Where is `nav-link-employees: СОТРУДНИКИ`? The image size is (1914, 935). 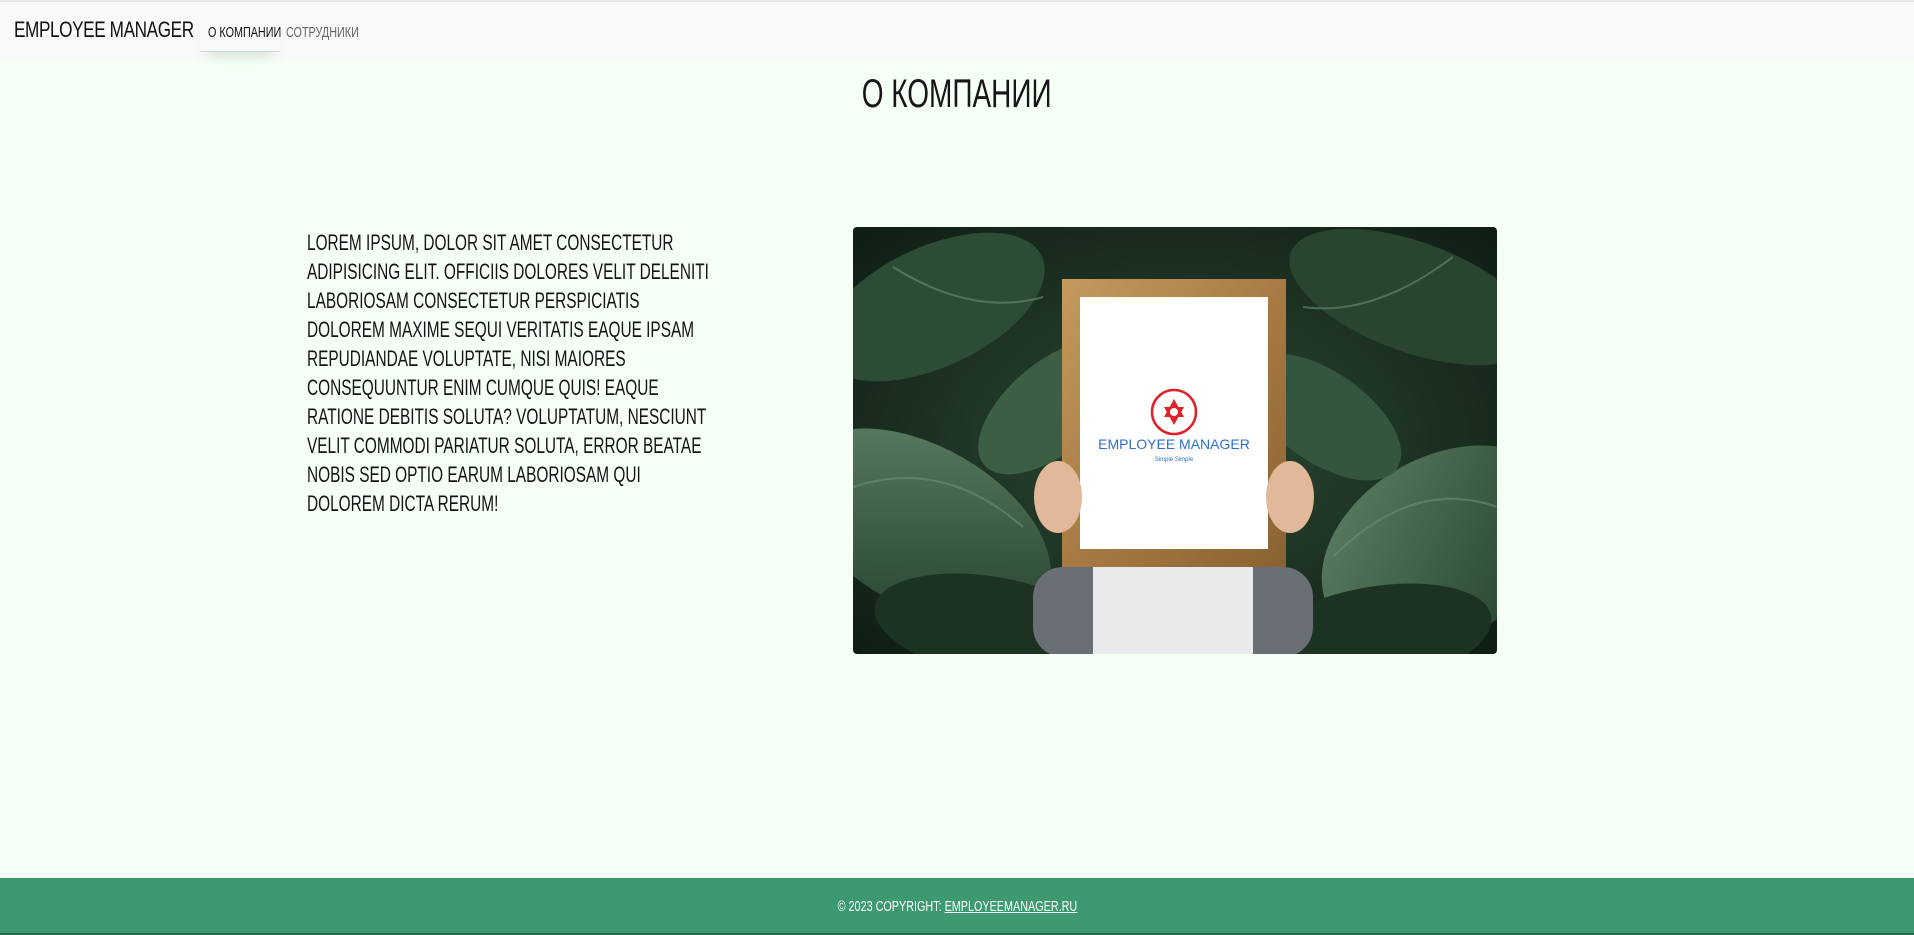 nav-link-employees: СОТРУДНИКИ is located at coordinates (326, 34).